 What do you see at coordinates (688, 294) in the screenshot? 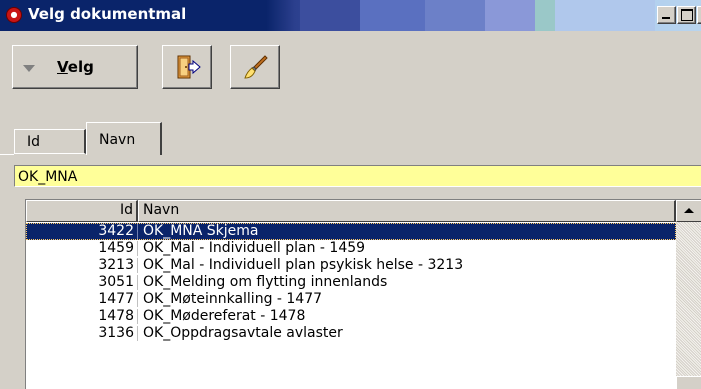
I see `vertical-scrollbar` at bounding box center [688, 294].